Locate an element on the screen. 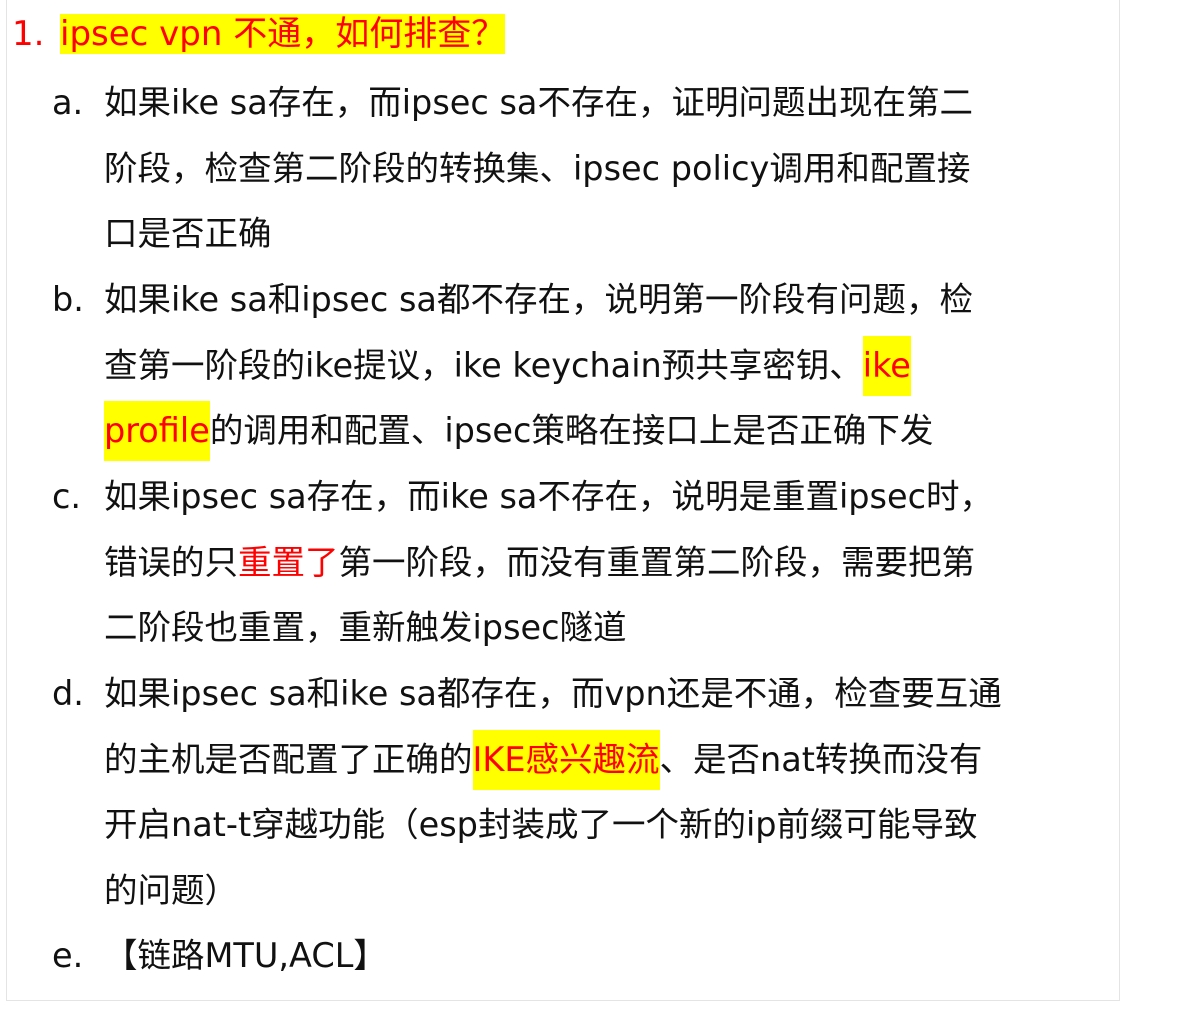 This screenshot has width=1199, height=1009. list-item-line: 错误的只重置了第一阶段，而没有重置第二阶段，需要把第 is located at coordinates (582, 563).